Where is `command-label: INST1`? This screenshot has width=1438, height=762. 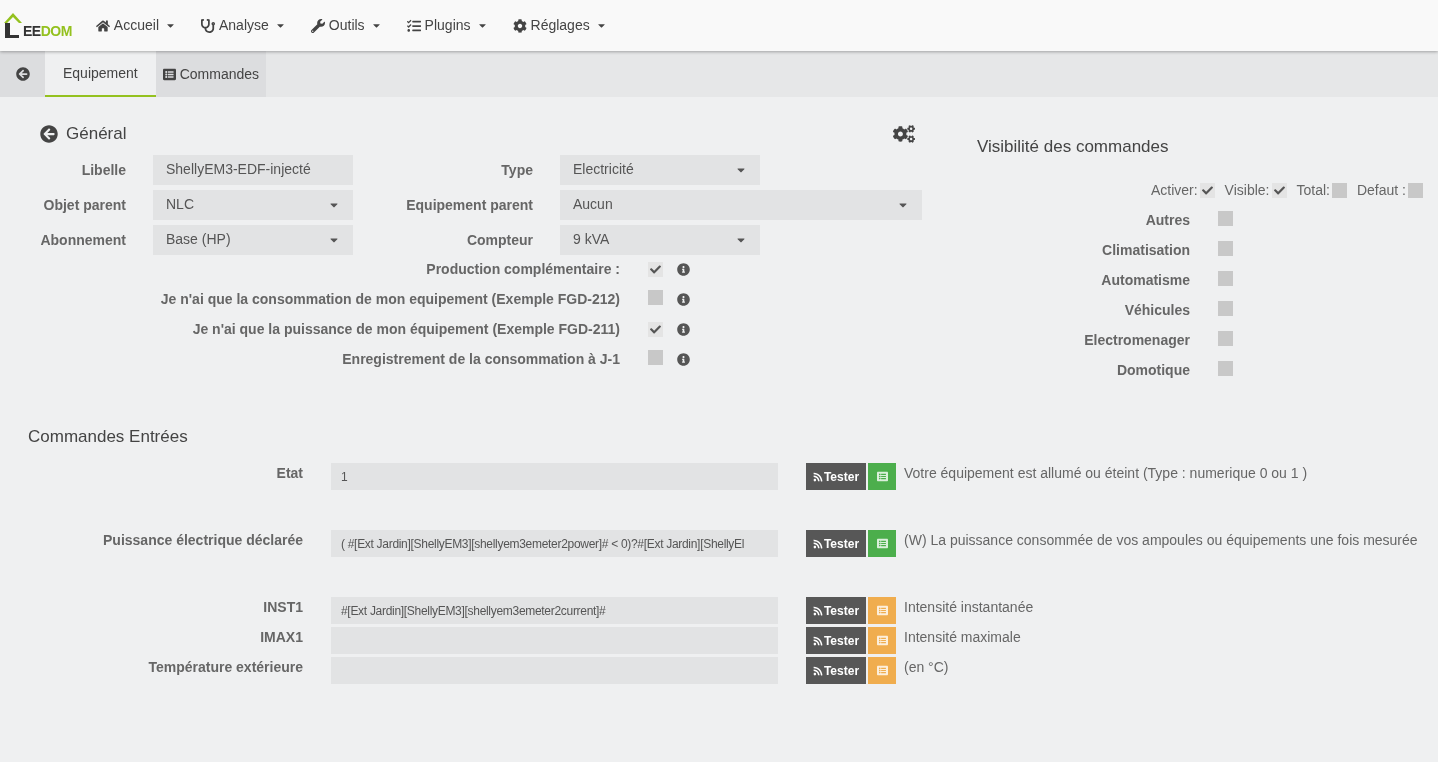
command-label: INST1 is located at coordinates (282, 607).